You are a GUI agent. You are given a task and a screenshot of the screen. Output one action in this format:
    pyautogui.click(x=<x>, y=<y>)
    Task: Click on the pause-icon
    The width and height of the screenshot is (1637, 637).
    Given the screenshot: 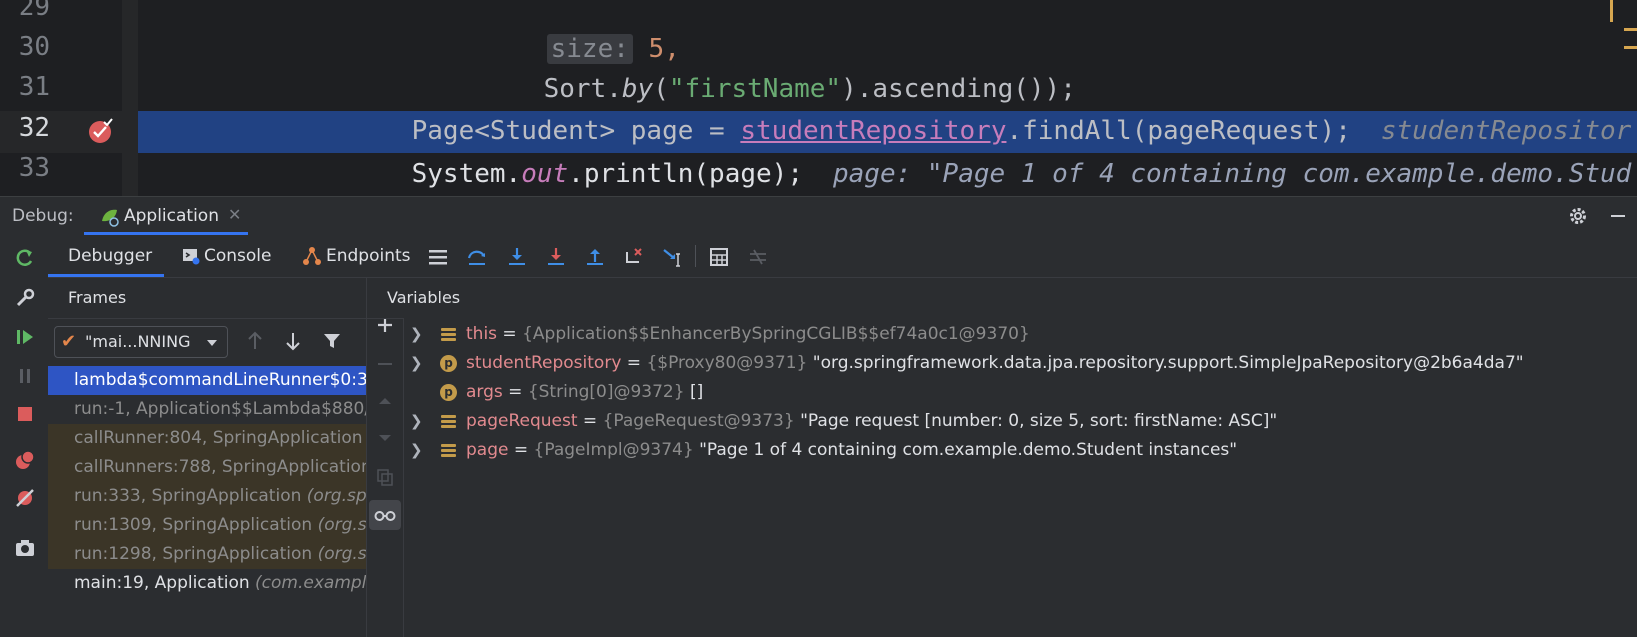 What is the action you would take?
    pyautogui.click(x=25, y=376)
    